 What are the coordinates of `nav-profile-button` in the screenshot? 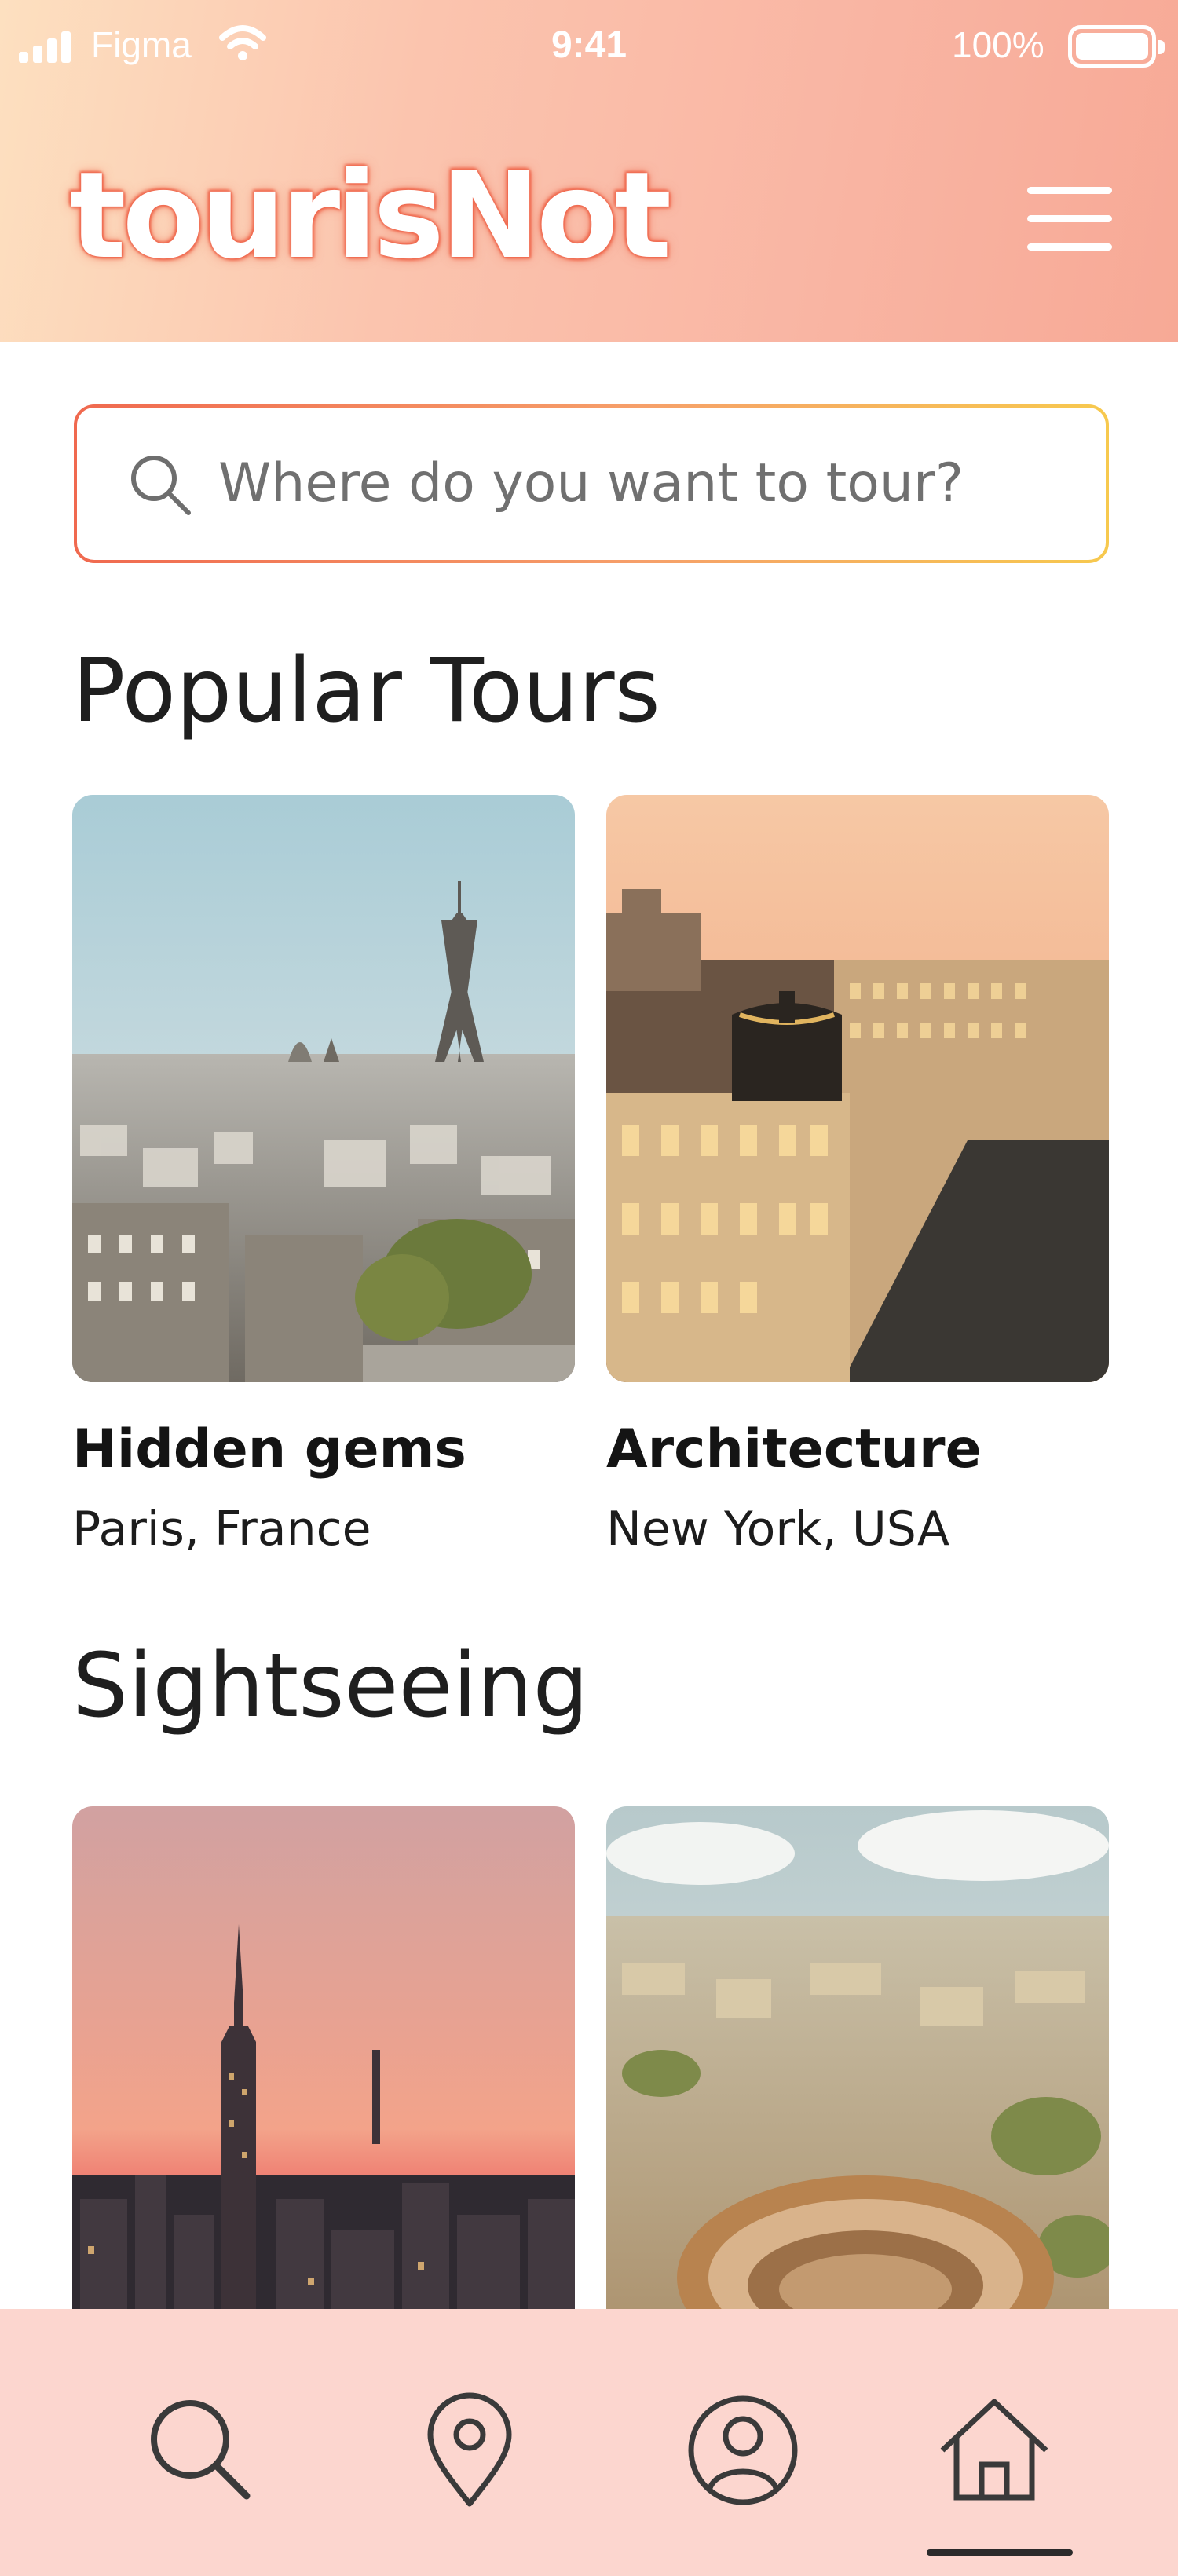 It's located at (743, 2450).